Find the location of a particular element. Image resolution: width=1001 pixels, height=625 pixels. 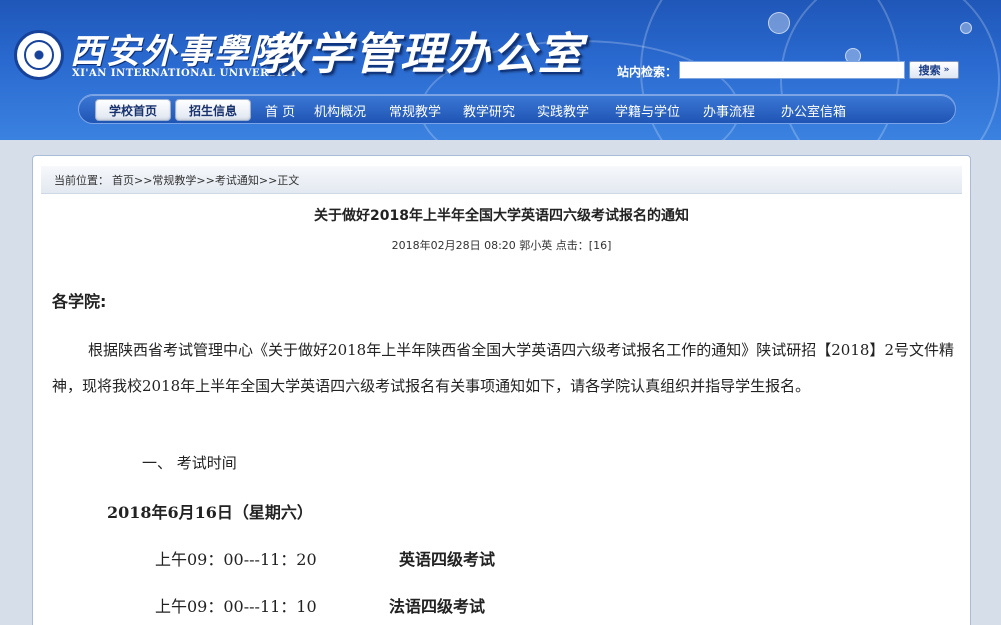

double-chevron-icon: » is located at coordinates (946, 70).